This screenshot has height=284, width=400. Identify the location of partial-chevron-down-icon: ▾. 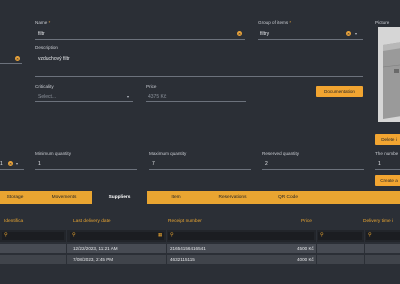
(17, 163).